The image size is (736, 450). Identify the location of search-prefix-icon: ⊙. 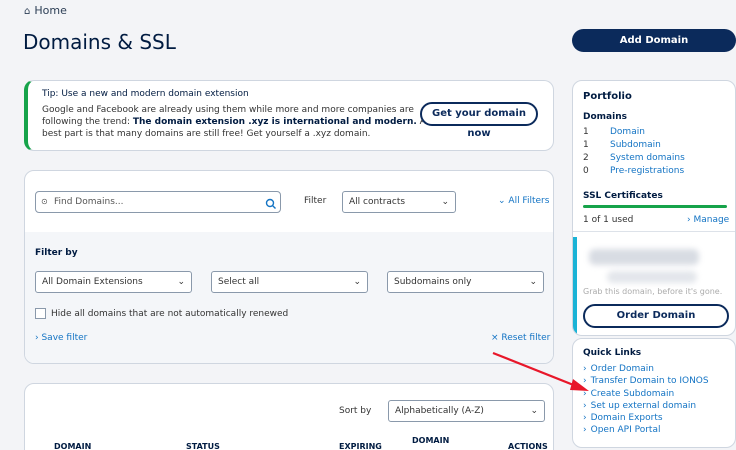
(44, 201).